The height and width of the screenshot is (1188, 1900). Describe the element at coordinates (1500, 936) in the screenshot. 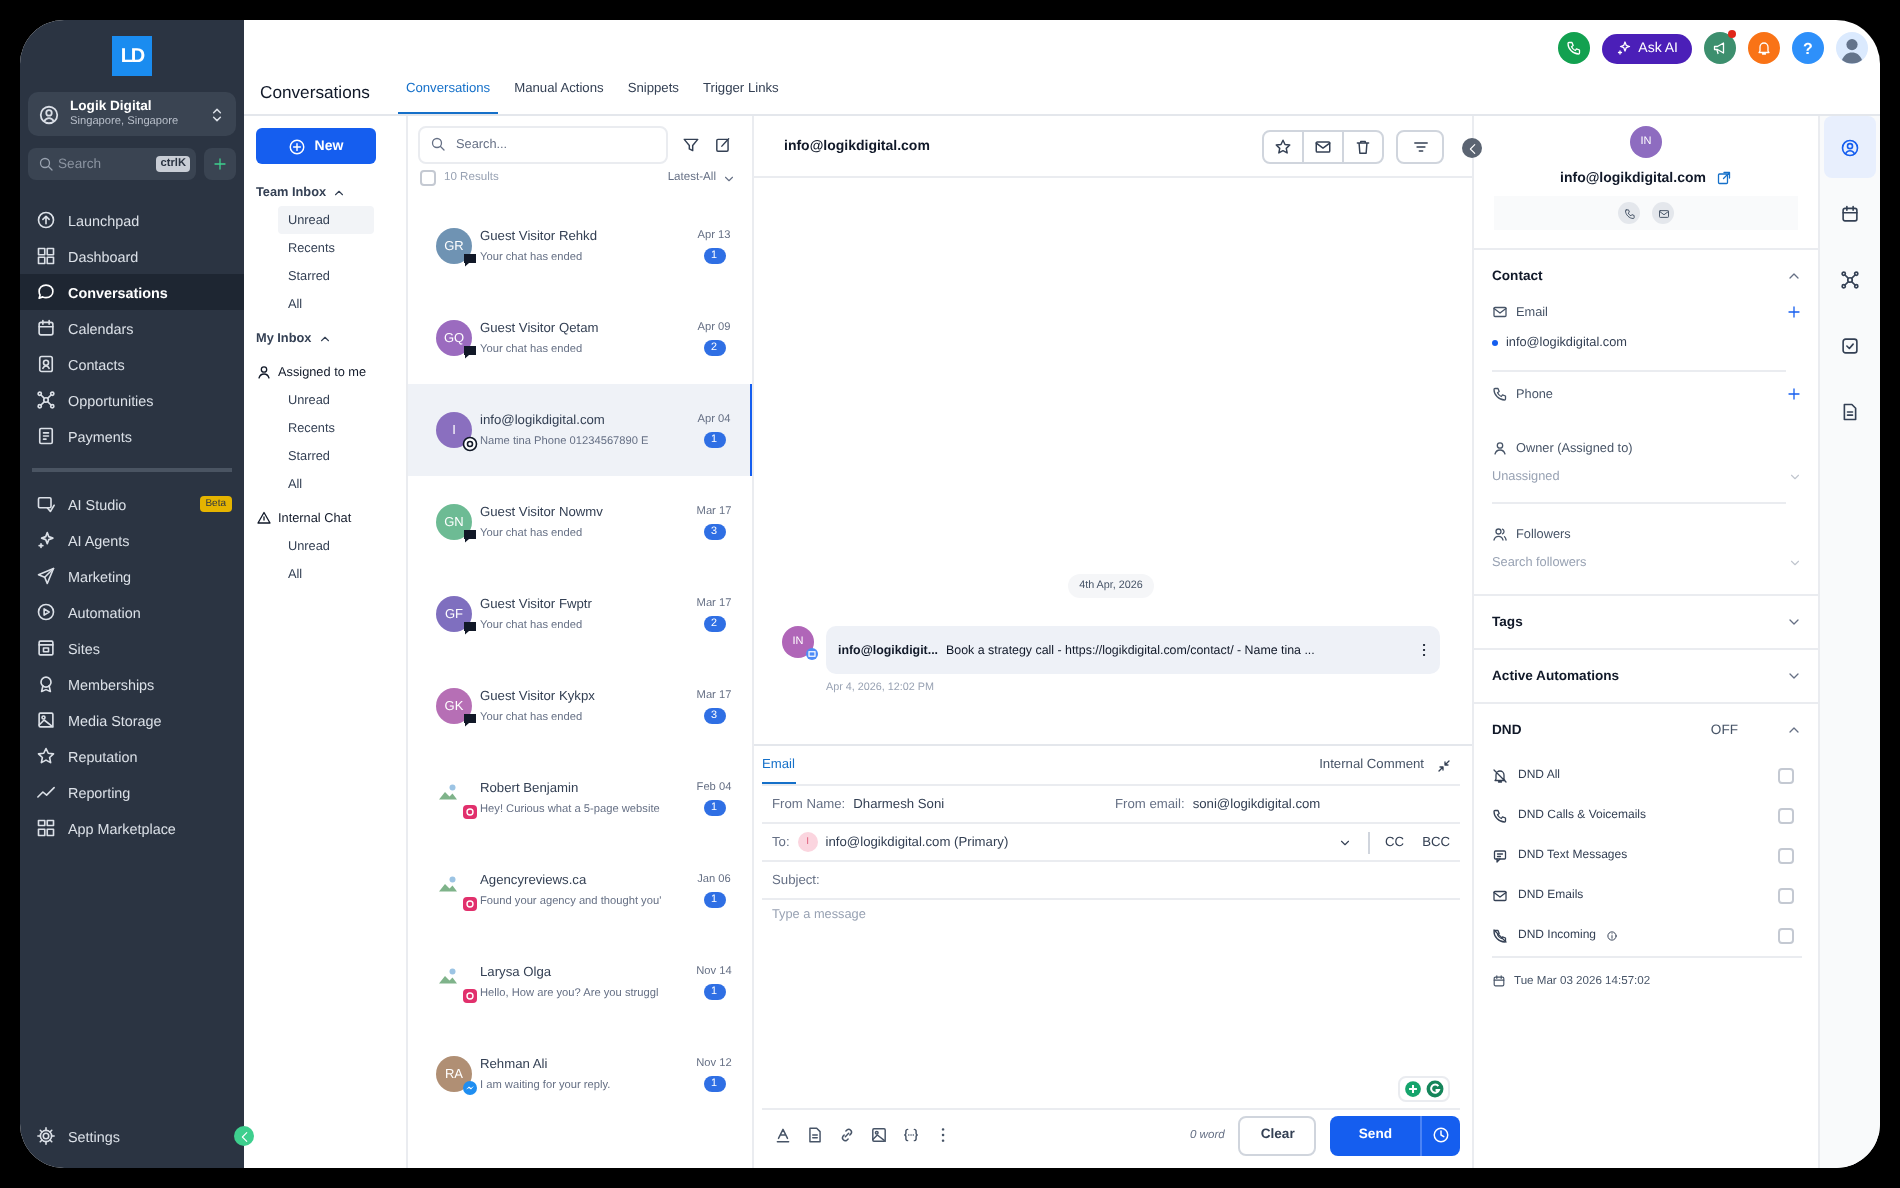

I see `phone-off-icon` at that location.